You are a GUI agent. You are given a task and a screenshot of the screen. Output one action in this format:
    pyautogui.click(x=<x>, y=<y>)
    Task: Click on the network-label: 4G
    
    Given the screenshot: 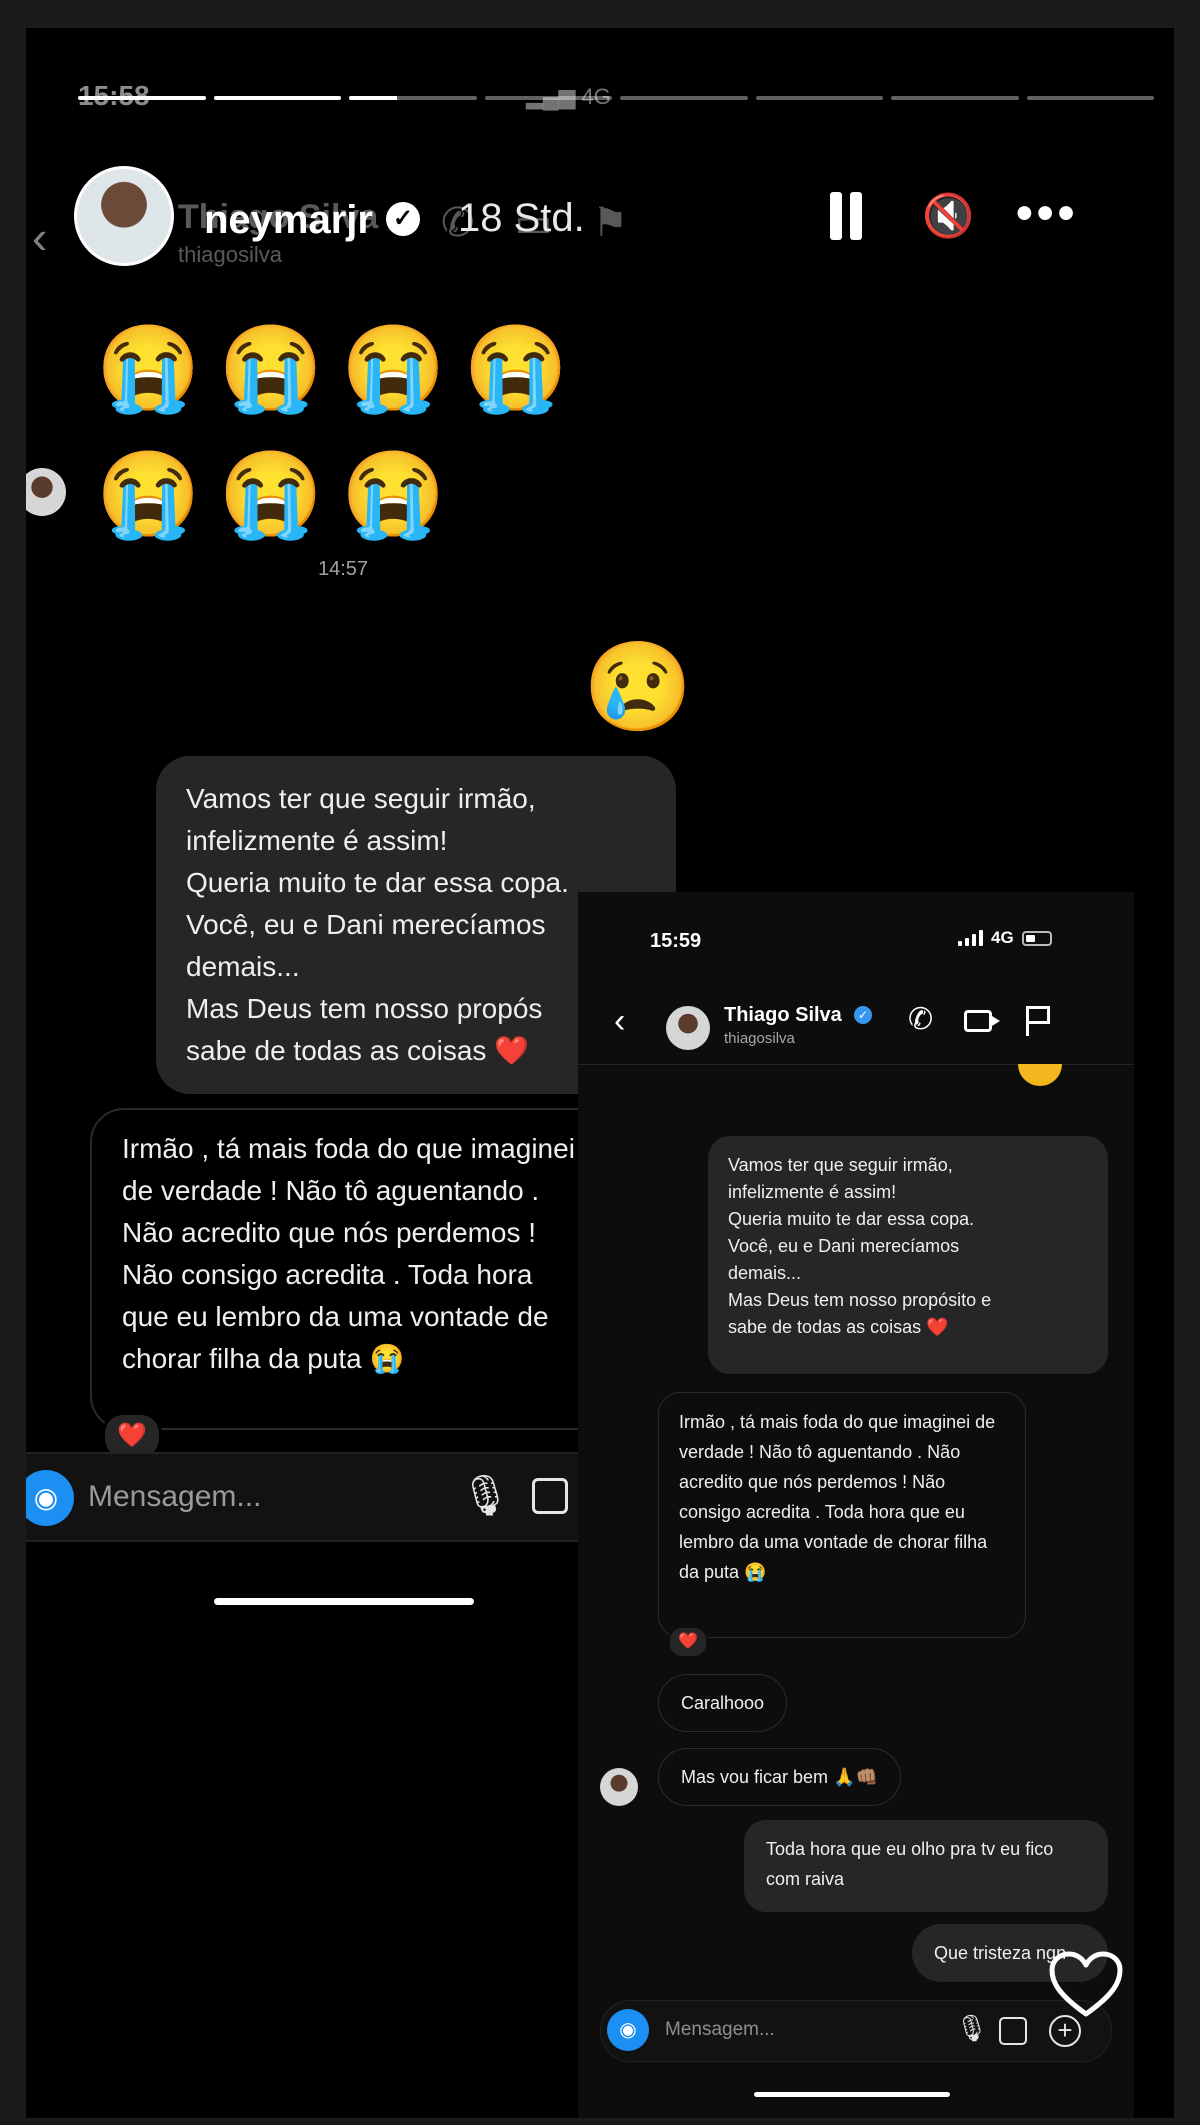 What is the action you would take?
    pyautogui.click(x=1002, y=937)
    